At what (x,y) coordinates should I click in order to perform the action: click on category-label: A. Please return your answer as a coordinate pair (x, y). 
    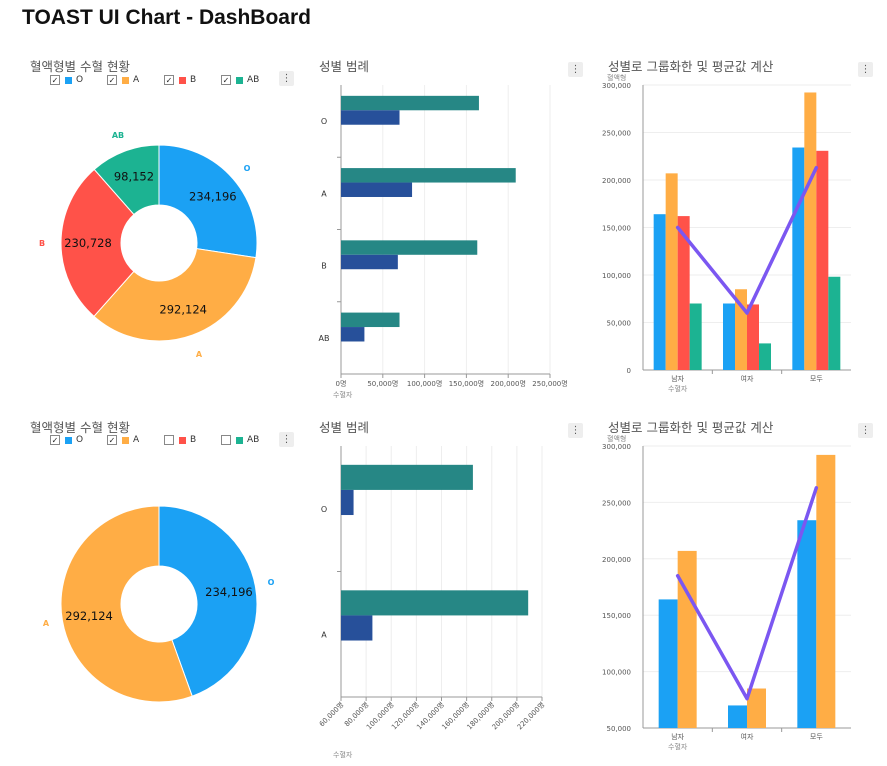
    Looking at the image, I should click on (324, 193).